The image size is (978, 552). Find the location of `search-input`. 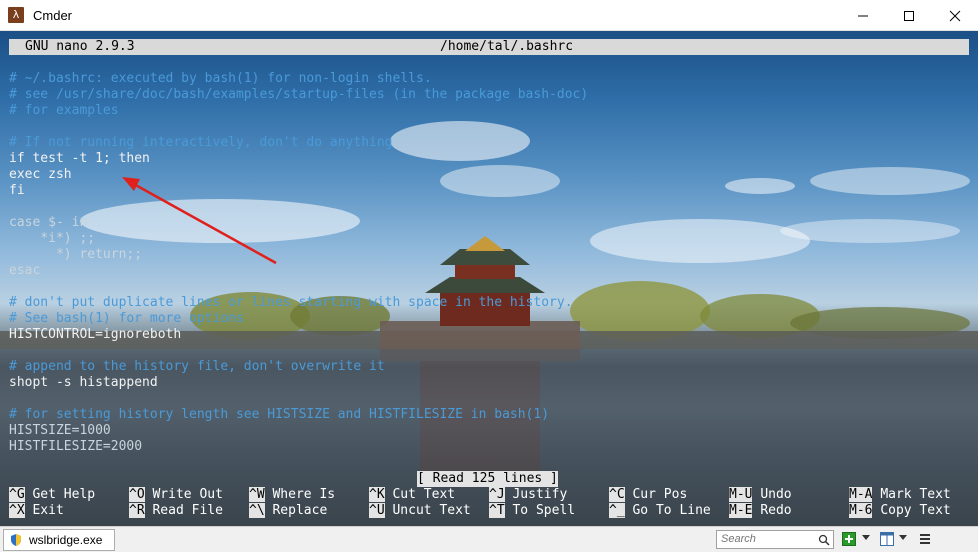

search-input is located at coordinates (770, 539).